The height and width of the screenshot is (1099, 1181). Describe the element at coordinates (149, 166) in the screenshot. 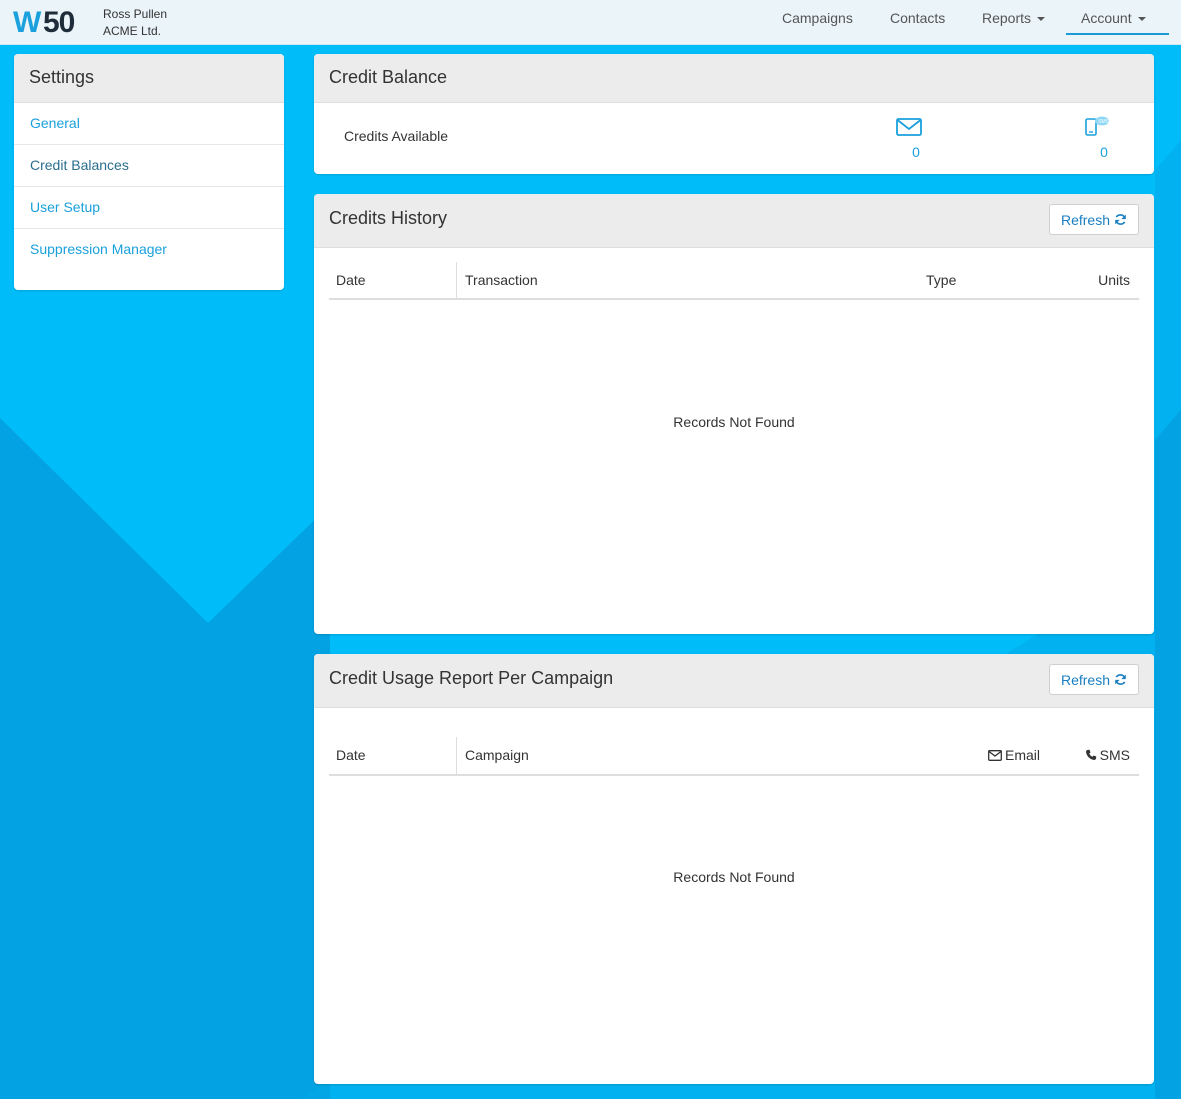

I see `sidebar-item-credit-balances: Credit Balances` at that location.